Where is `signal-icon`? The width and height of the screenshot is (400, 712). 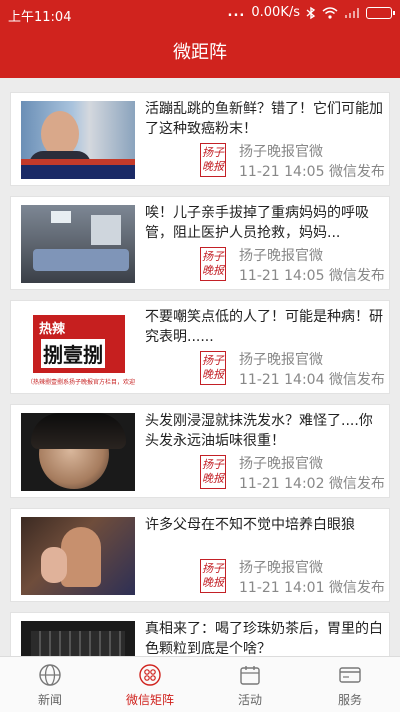 signal-icon is located at coordinates (352, 12).